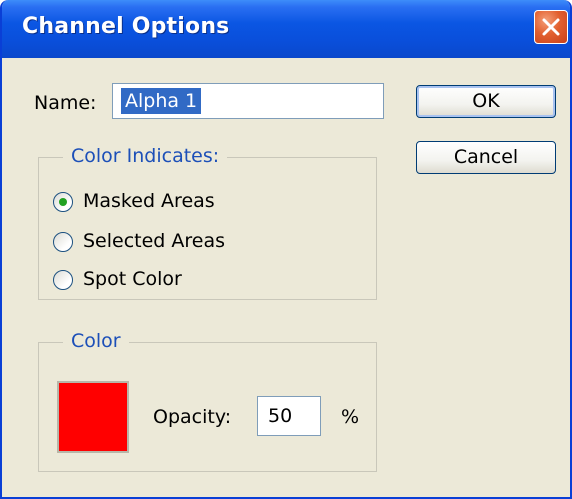 The image size is (572, 499). I want to click on radio-label-spot-color: Spot Color, so click(132, 279).